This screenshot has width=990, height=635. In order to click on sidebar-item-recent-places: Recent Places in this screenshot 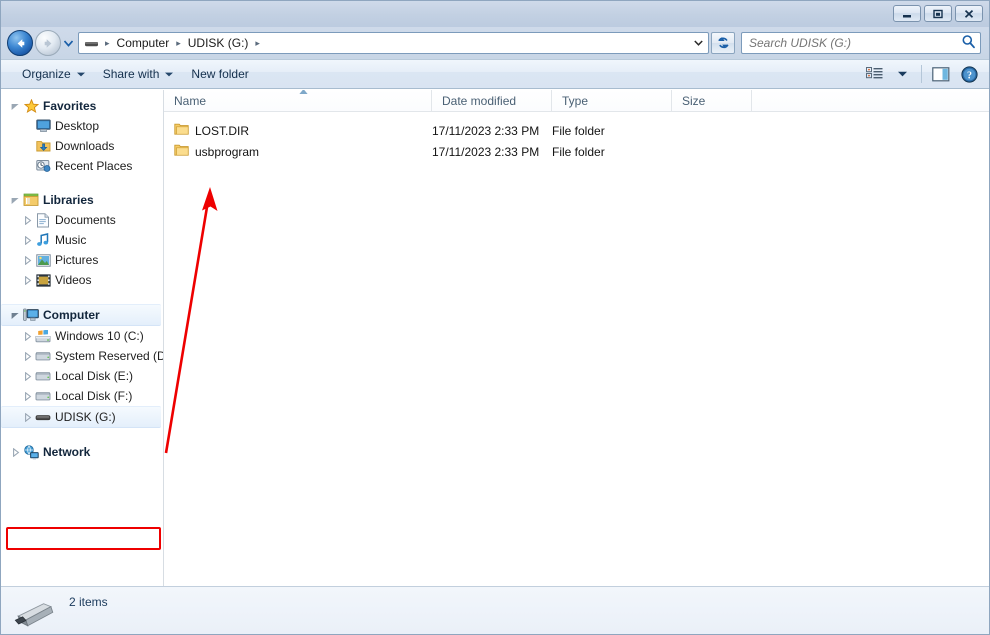, I will do `click(82, 166)`.